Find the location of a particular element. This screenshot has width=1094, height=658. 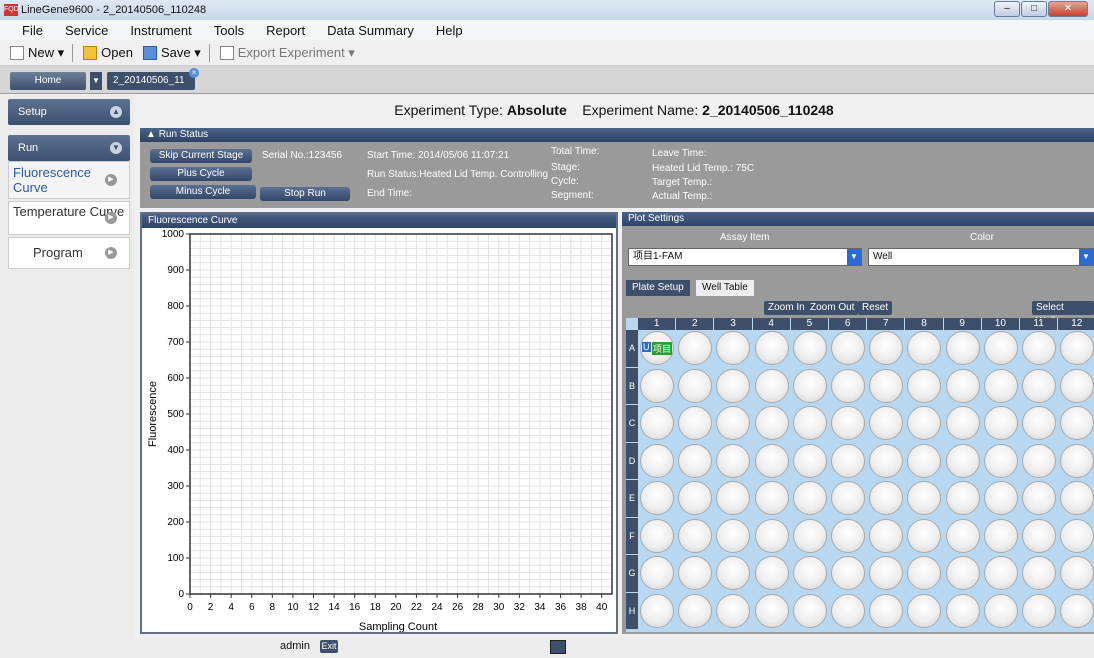

tab-well-table: Well Table is located at coordinates (725, 288).